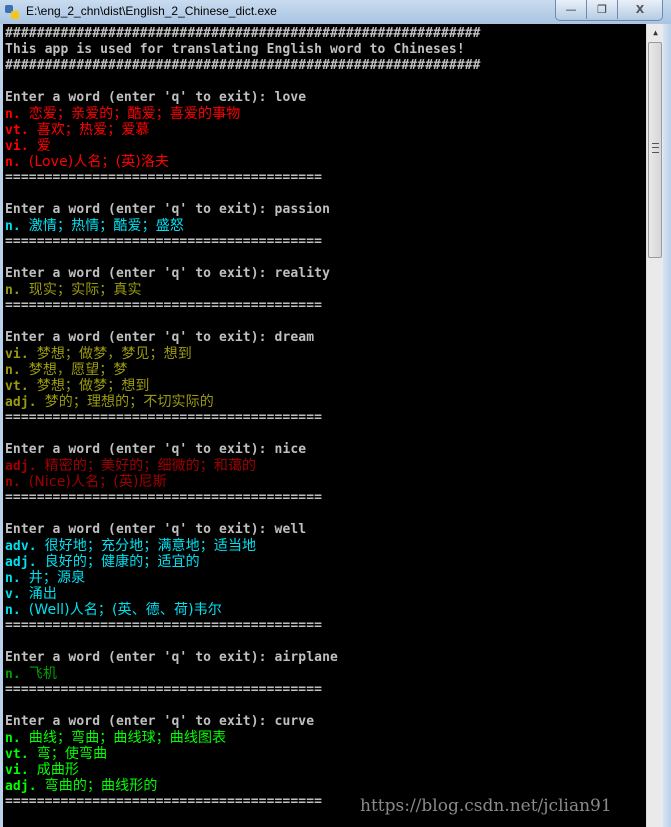 This screenshot has height=827, width=671. I want to click on restore-icon: ❐, so click(602, 9).